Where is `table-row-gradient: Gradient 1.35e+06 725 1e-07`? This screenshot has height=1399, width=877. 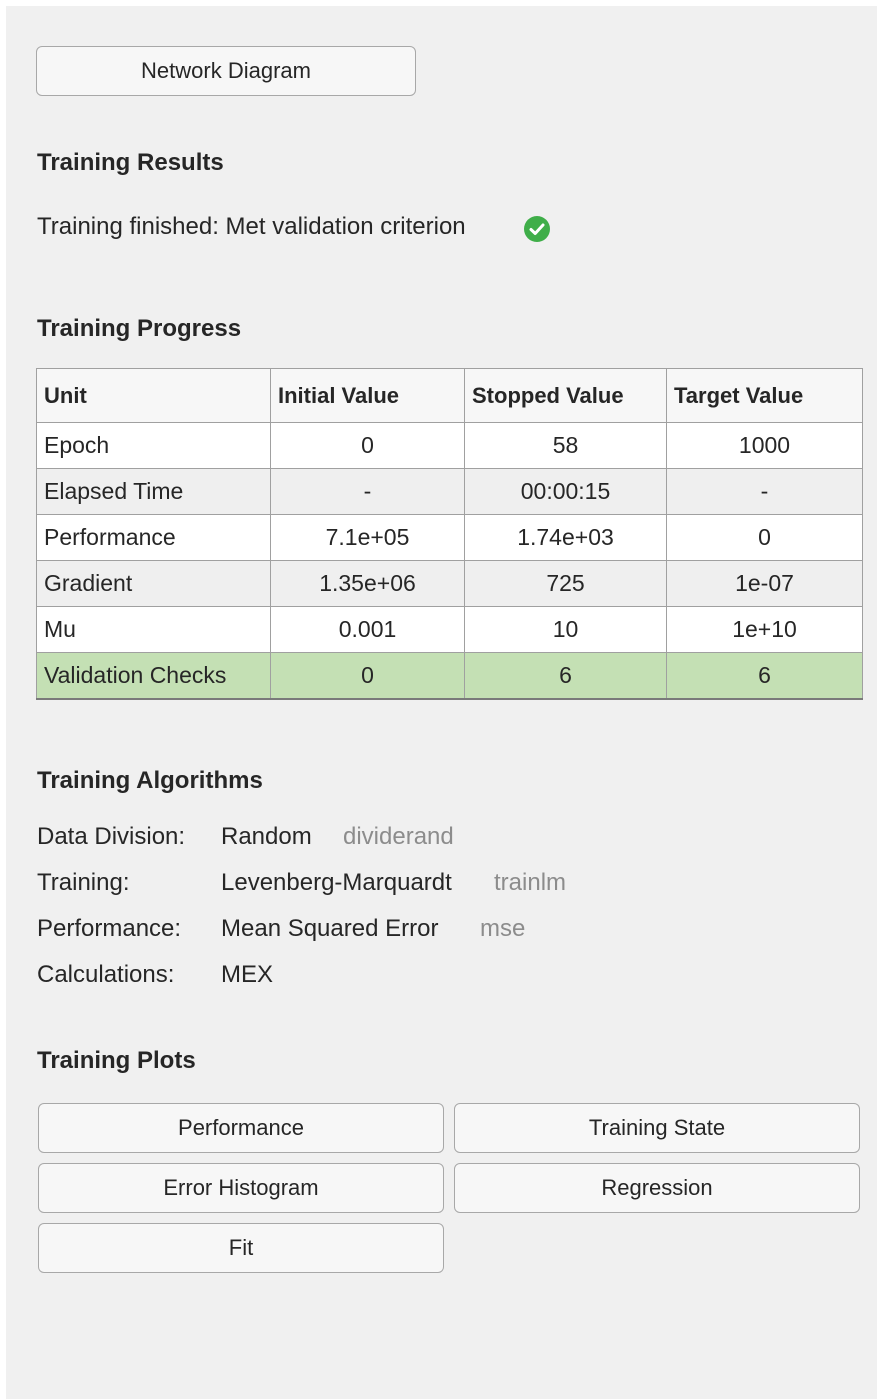 table-row-gradient: Gradient 1.35e+06 725 1e-07 is located at coordinates (449, 583).